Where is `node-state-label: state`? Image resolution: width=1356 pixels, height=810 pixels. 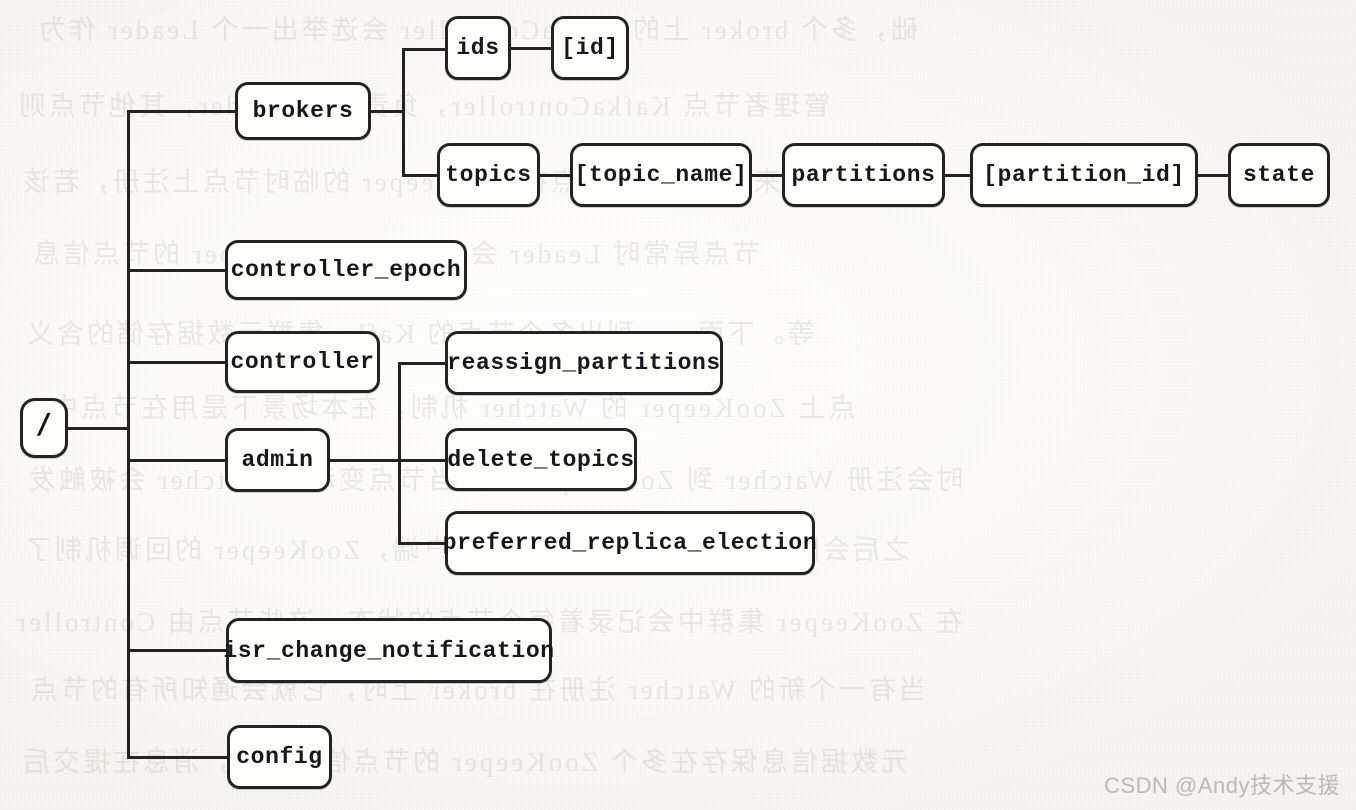
node-state-label: state is located at coordinates (1278, 175).